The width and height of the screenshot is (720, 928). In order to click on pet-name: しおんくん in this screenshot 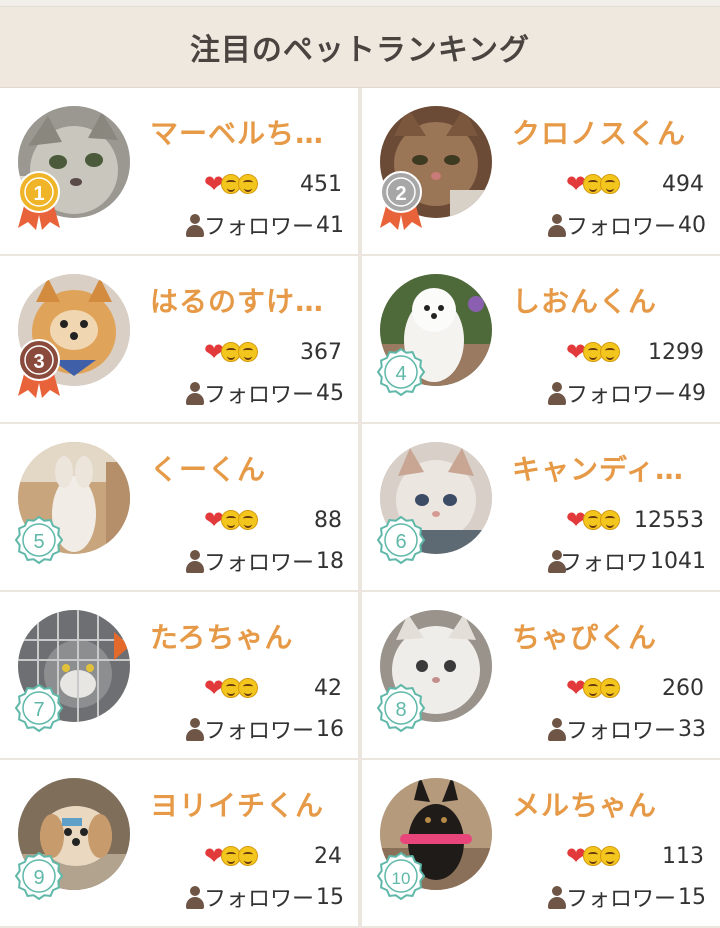, I will do `click(612, 300)`.